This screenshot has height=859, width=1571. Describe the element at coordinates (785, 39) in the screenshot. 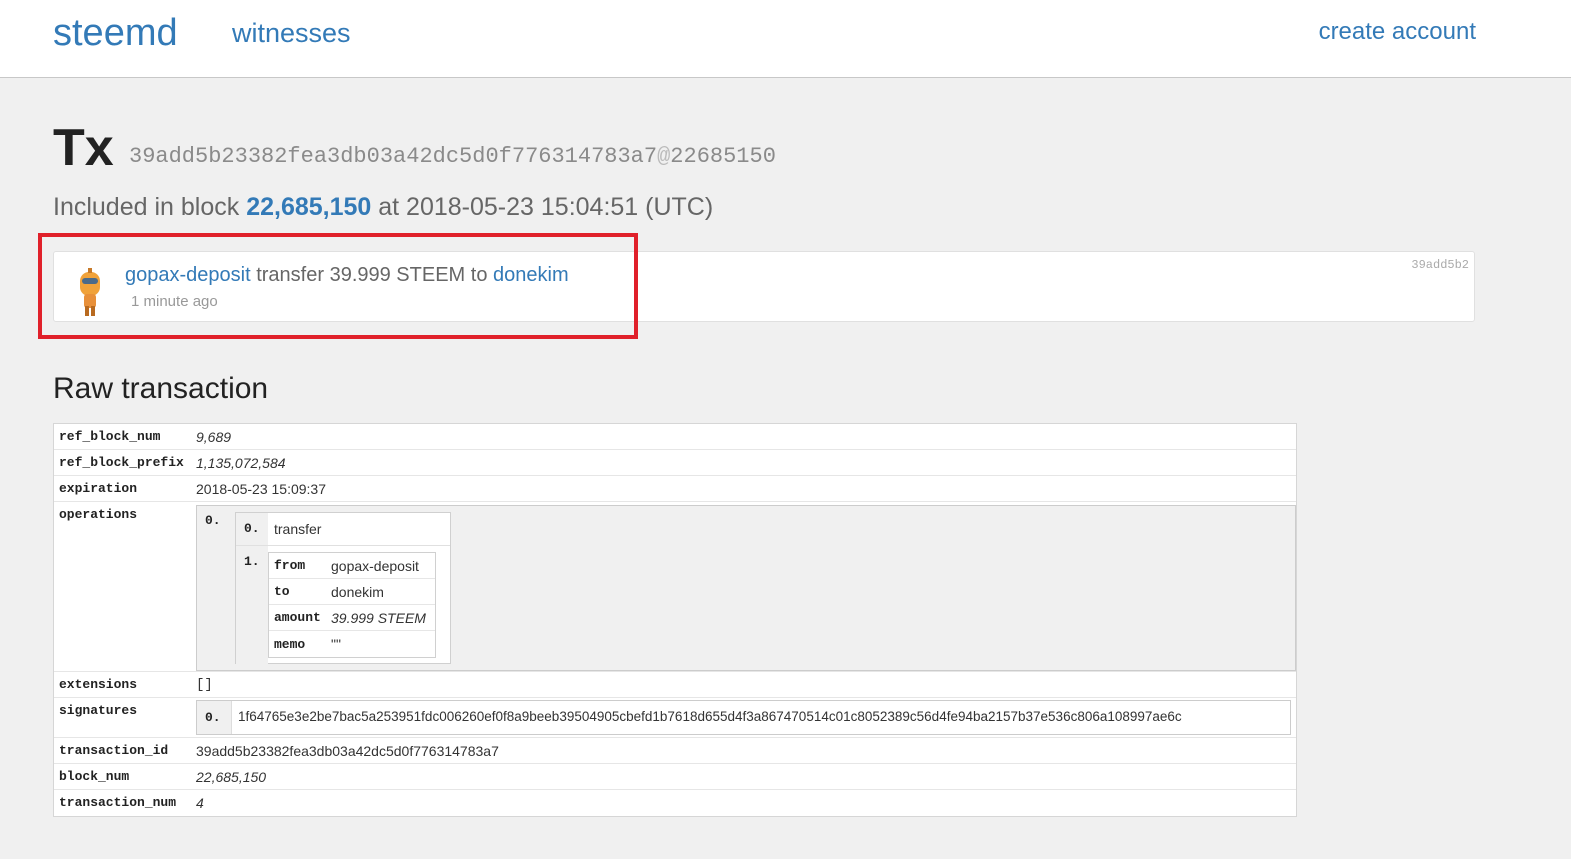

I see `navbar: steemd witnesses create account` at that location.